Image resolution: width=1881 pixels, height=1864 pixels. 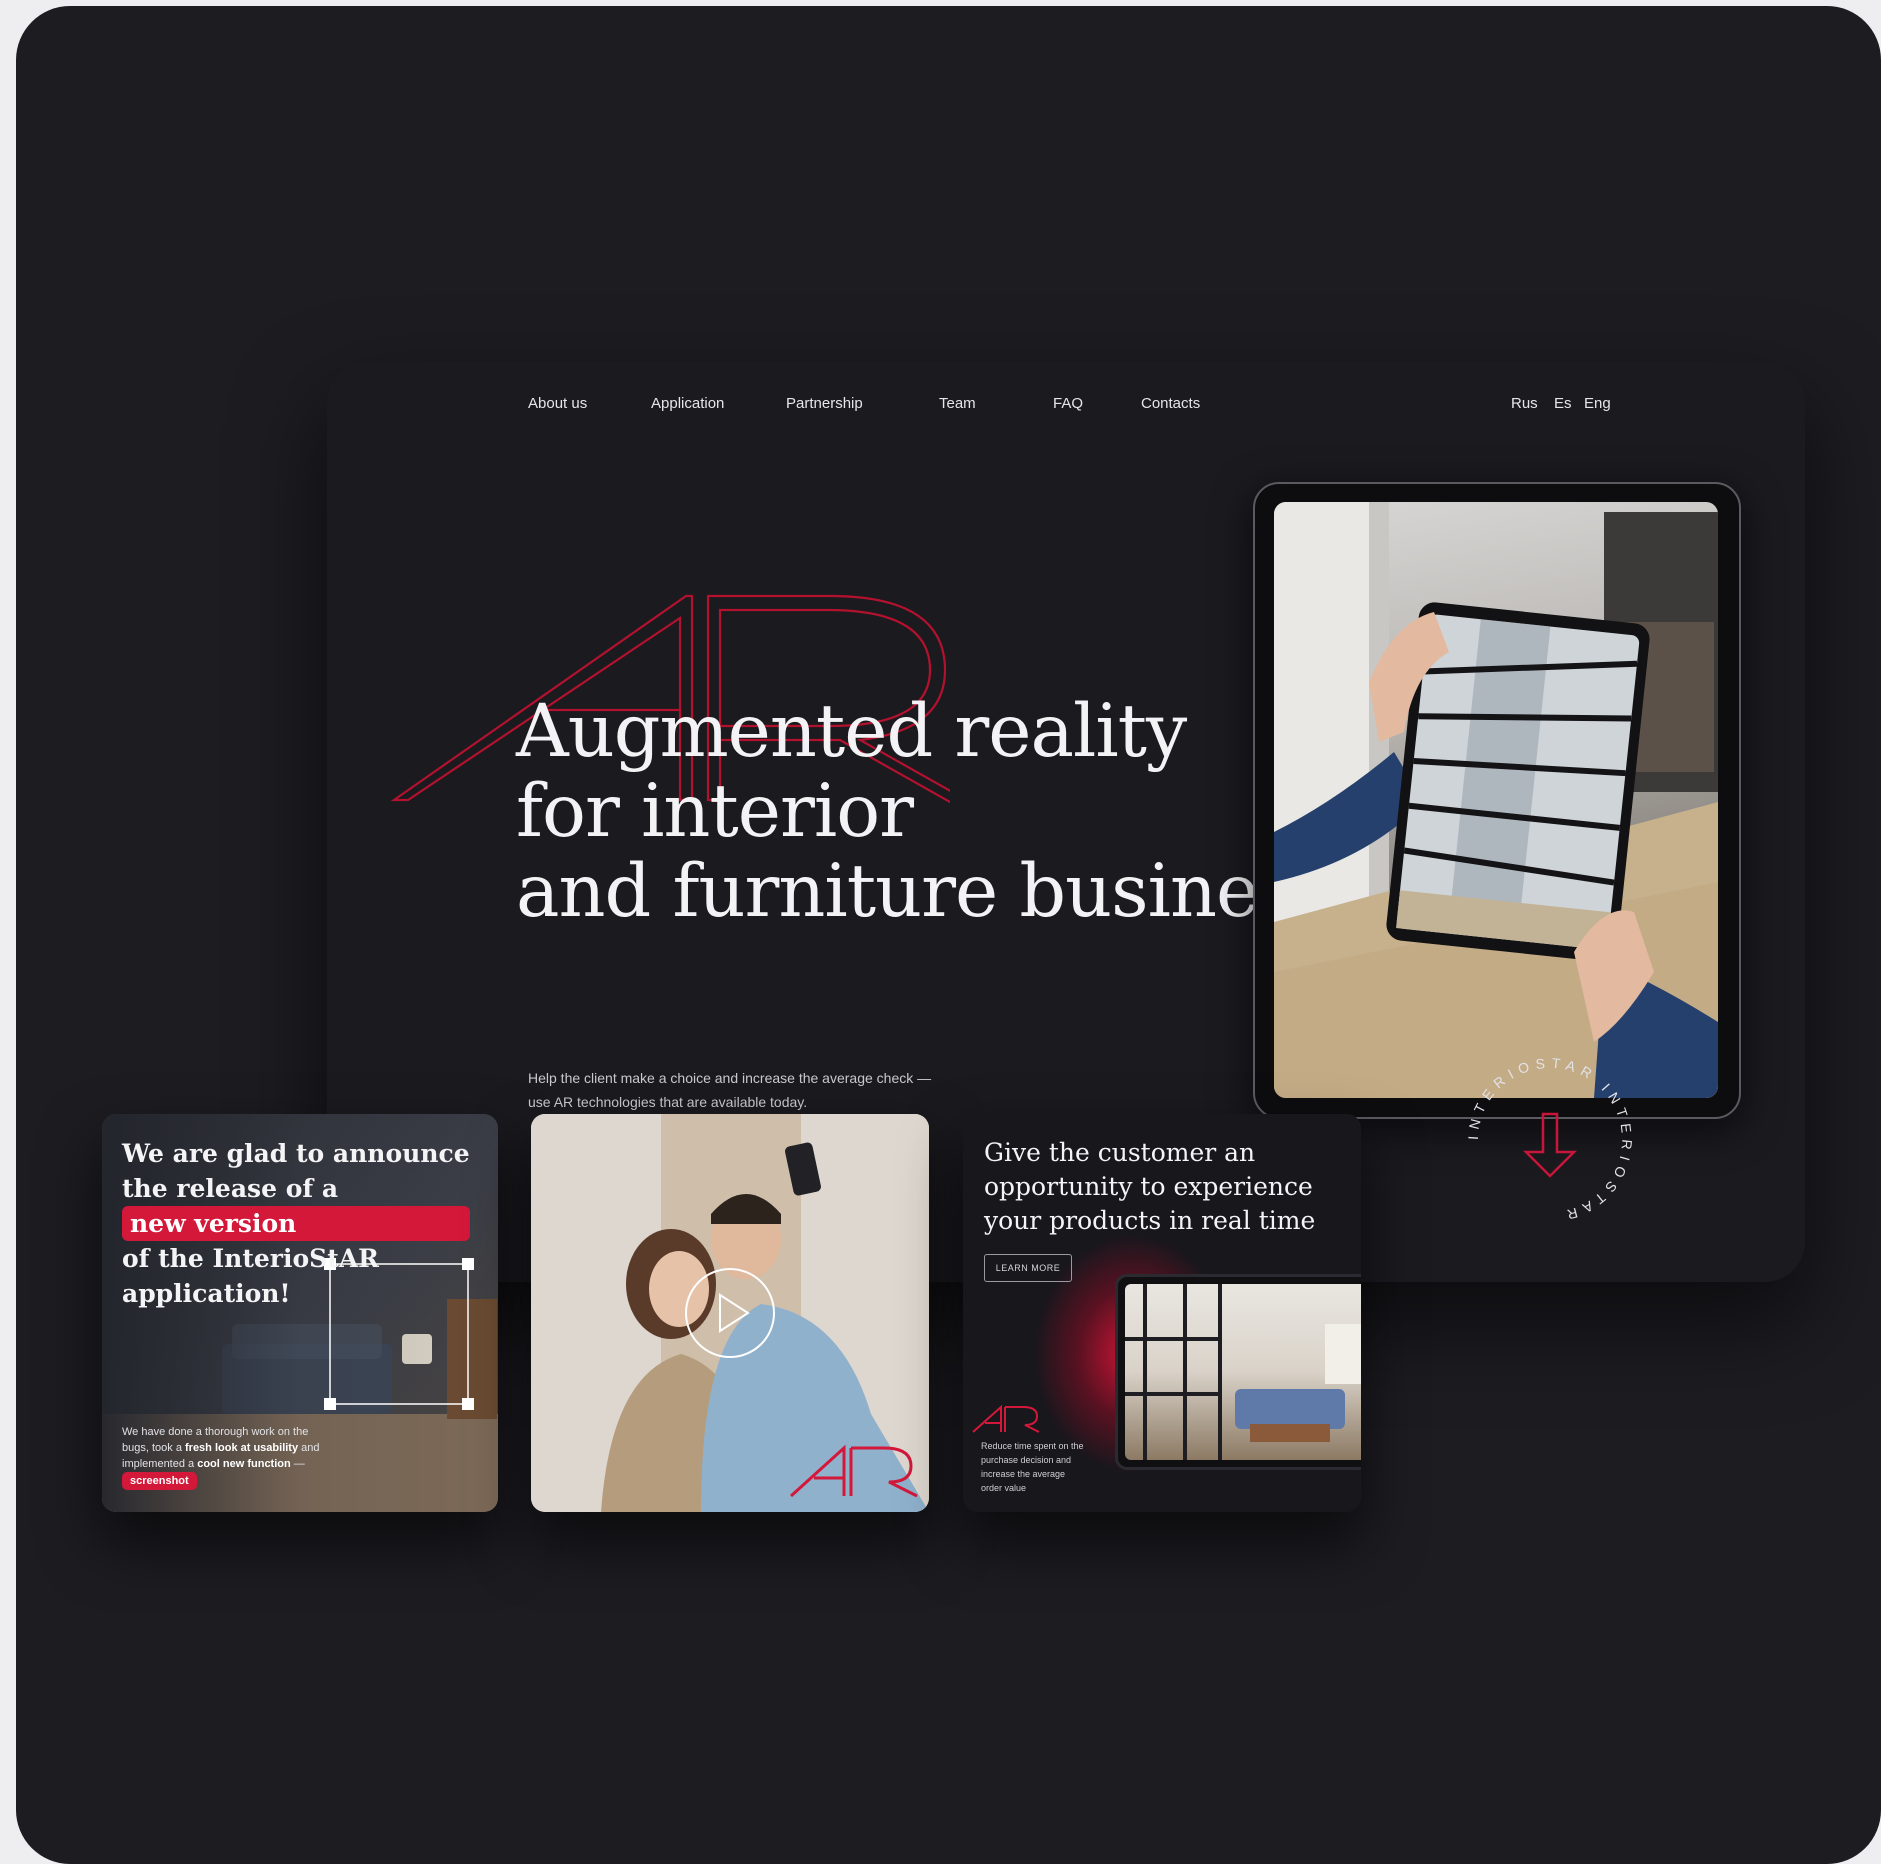 I want to click on living-room-illustration, so click(x=1243, y=1372).